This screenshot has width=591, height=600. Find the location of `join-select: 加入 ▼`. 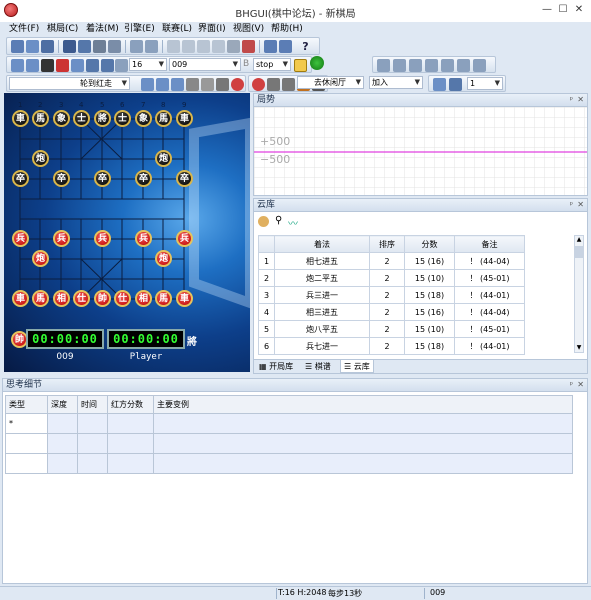

join-select: 加入 ▼ is located at coordinates (396, 82).